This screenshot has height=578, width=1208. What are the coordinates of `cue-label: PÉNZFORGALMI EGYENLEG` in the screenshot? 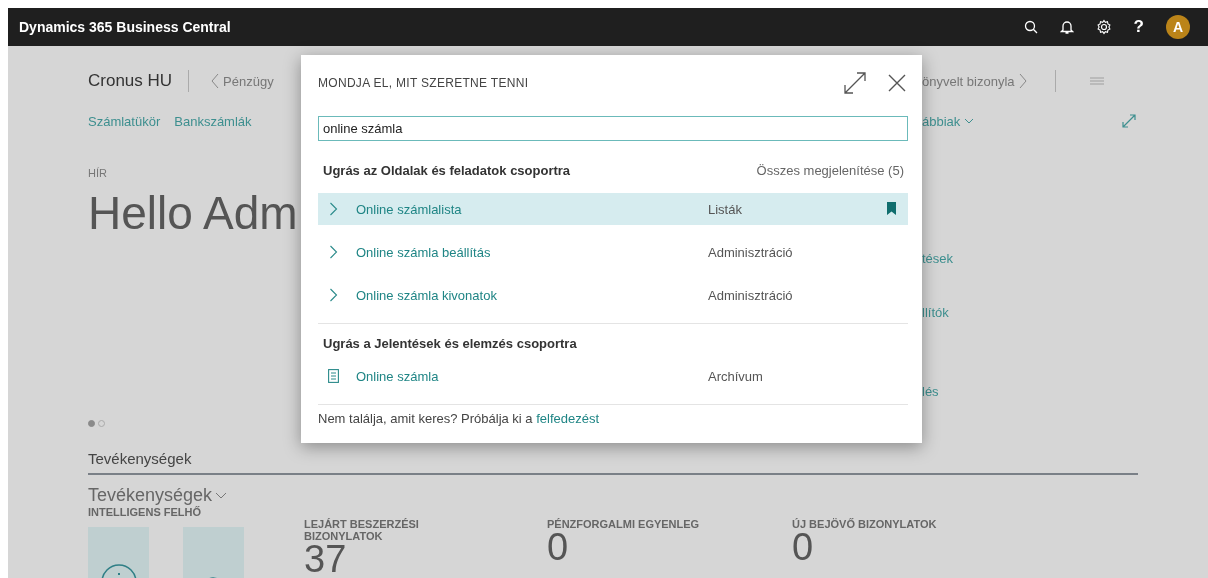 It's located at (624, 524).